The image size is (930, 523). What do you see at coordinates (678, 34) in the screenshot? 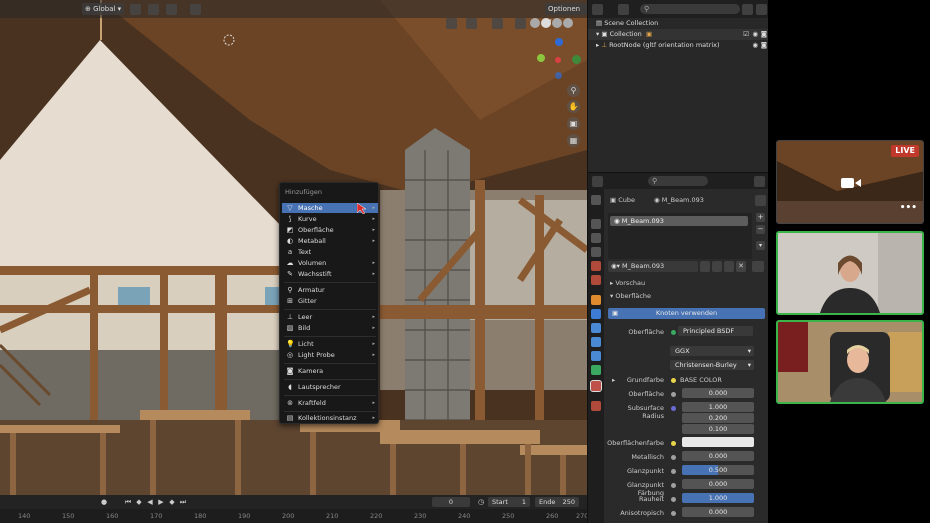
I see `outliner-row-collection: ▾ ▣ Collection ▣ ☑ ◉ ◙` at bounding box center [678, 34].